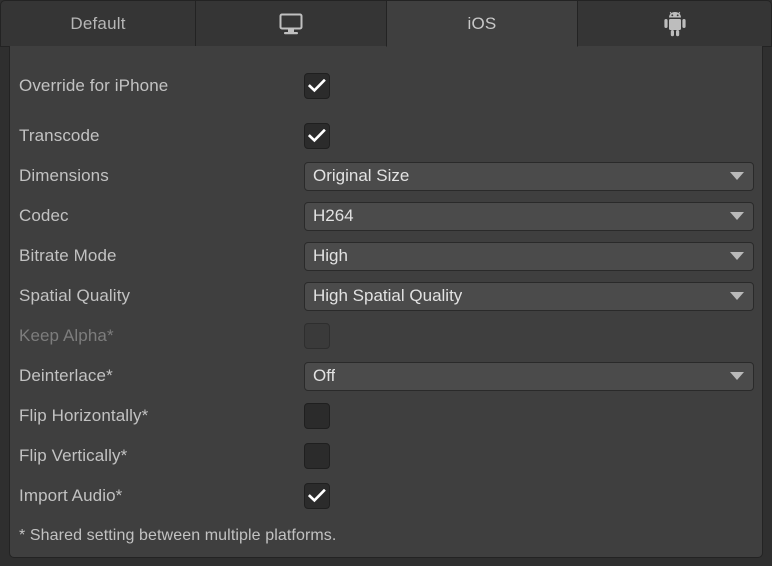 The width and height of the screenshot is (772, 566). What do you see at coordinates (324, 375) in the screenshot?
I see `dropdown-value-deinterlace: Off` at bounding box center [324, 375].